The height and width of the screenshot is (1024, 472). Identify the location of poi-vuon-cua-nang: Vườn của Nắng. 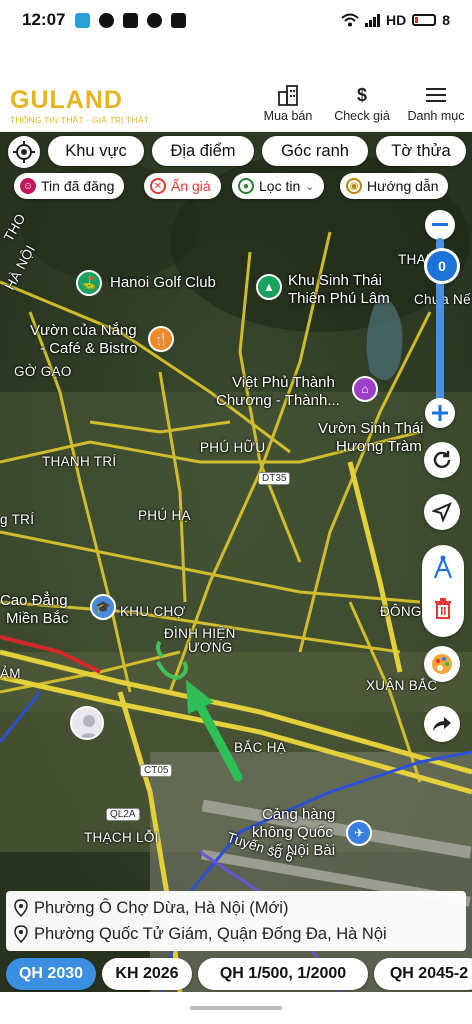
(83, 331).